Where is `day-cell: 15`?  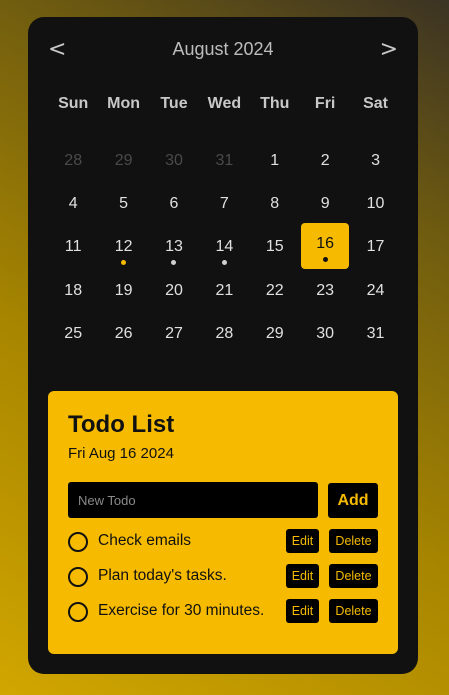
day-cell: 15 is located at coordinates (275, 246).